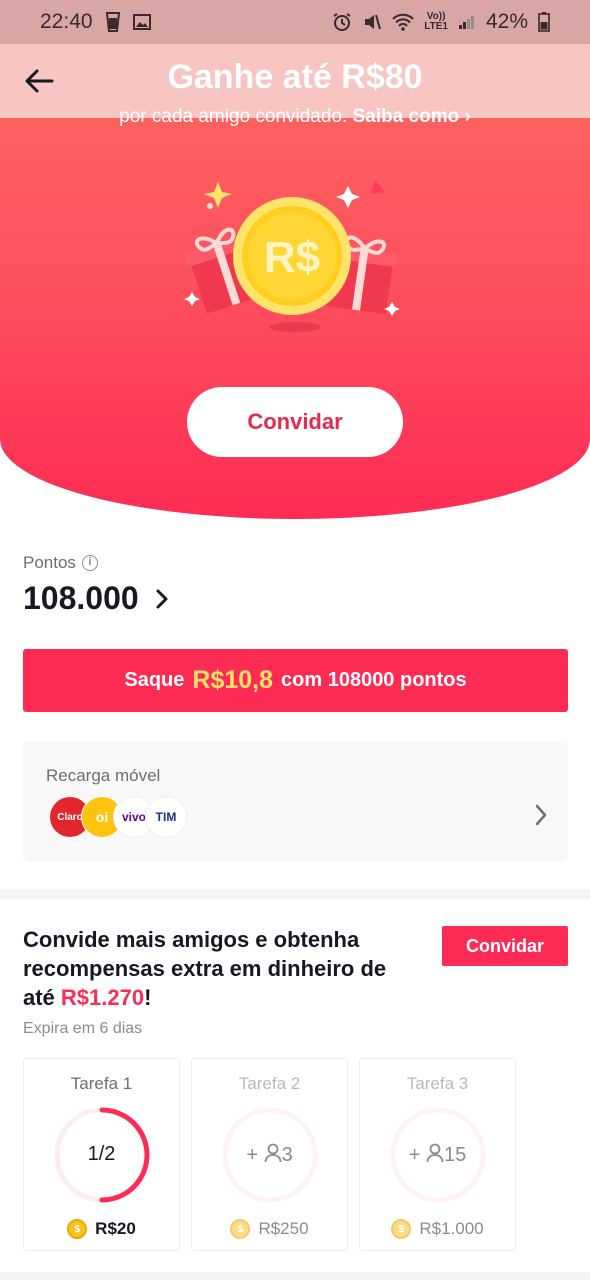  I want to click on task-card-2: Tarefa 2 + 3 $ R$250, so click(269, 1154).